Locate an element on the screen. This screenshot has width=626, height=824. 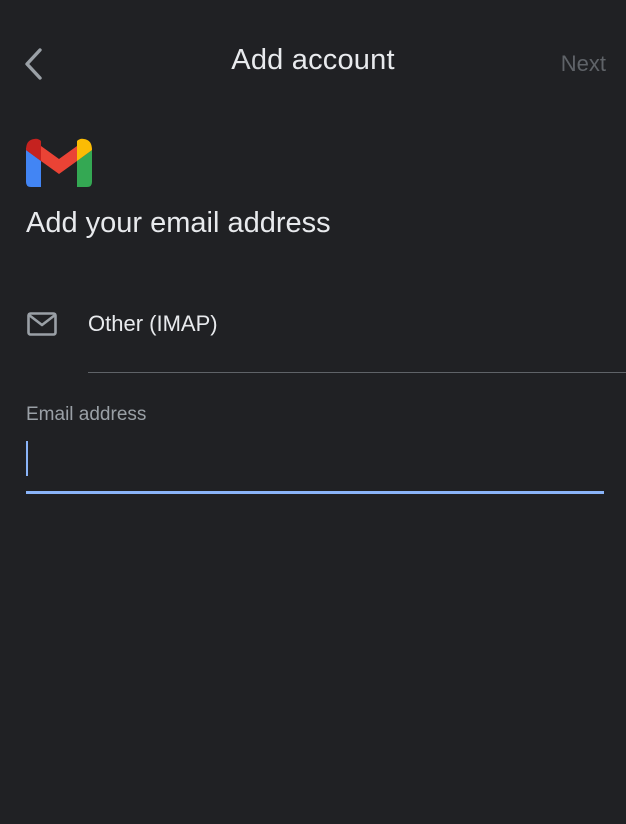
heading: Add your email address is located at coordinates (178, 223).